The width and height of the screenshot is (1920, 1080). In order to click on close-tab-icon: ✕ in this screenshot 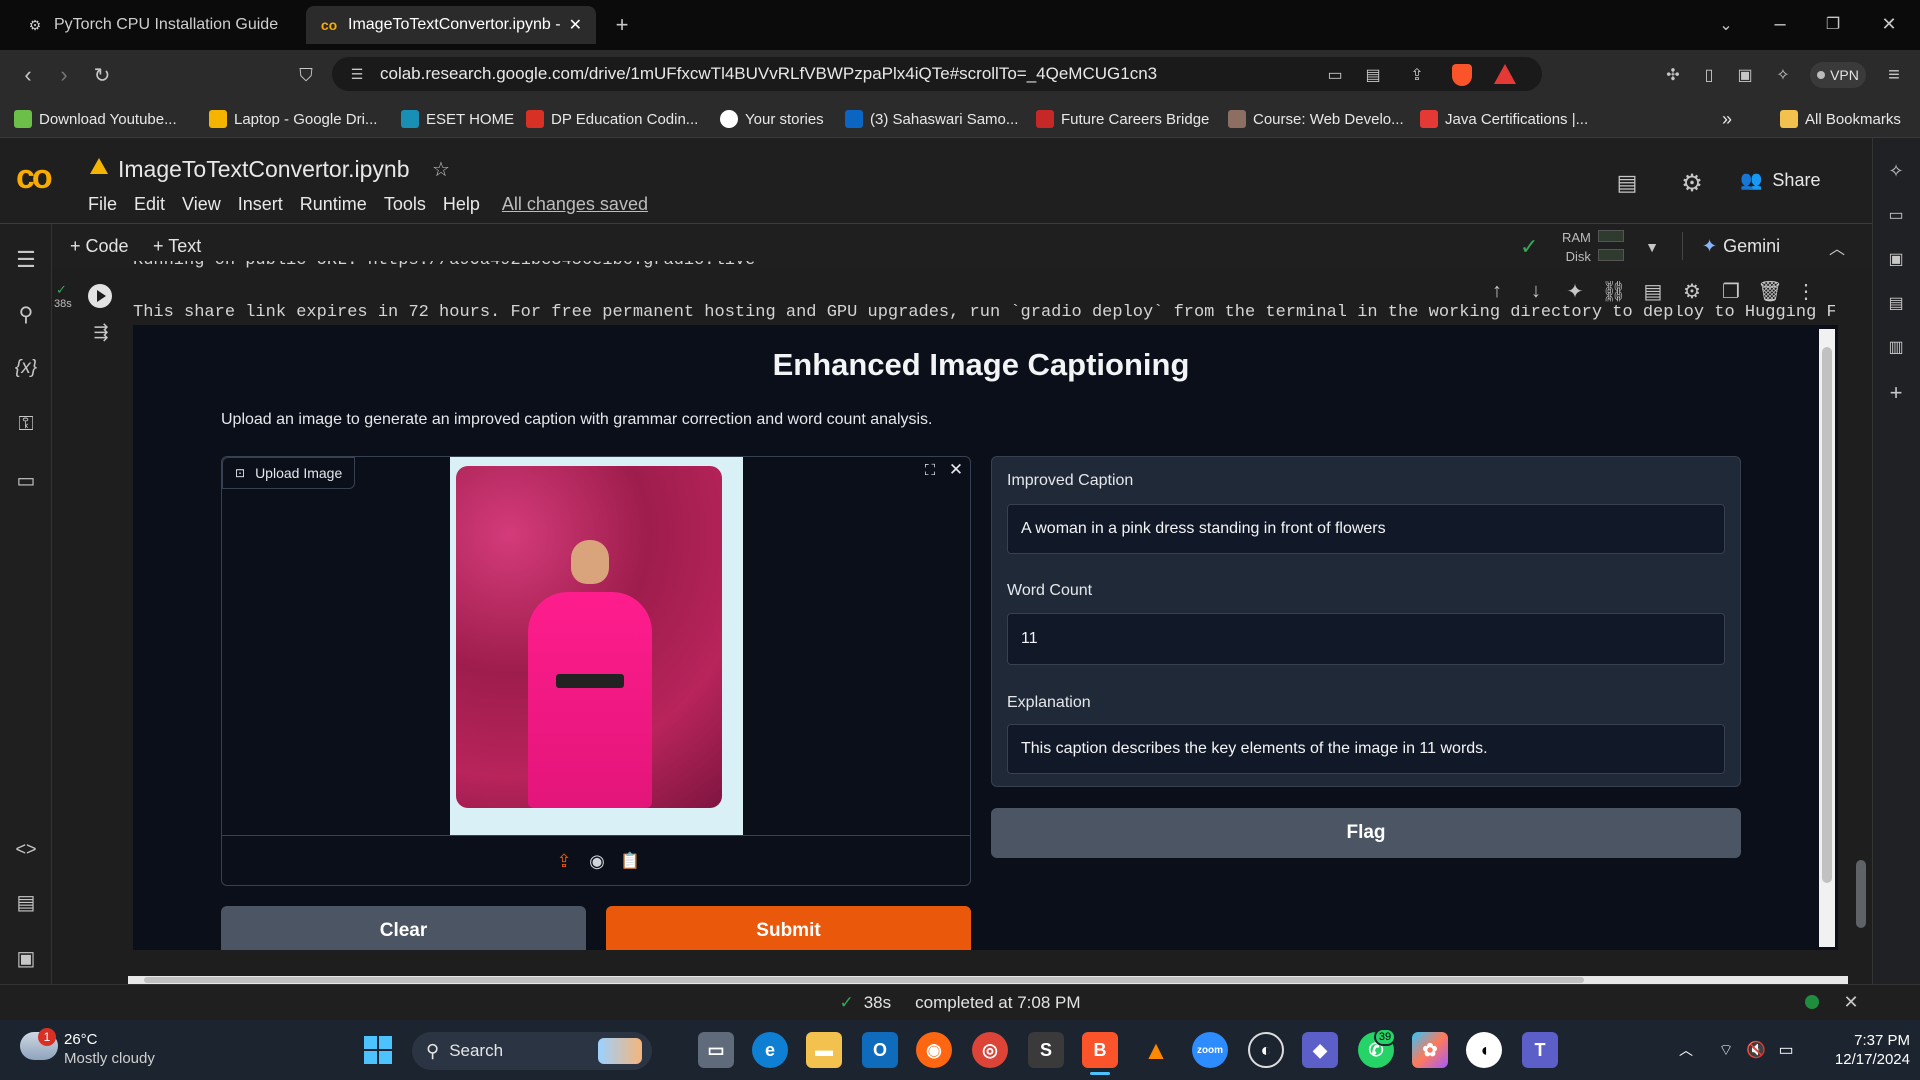, I will do `click(575, 25)`.